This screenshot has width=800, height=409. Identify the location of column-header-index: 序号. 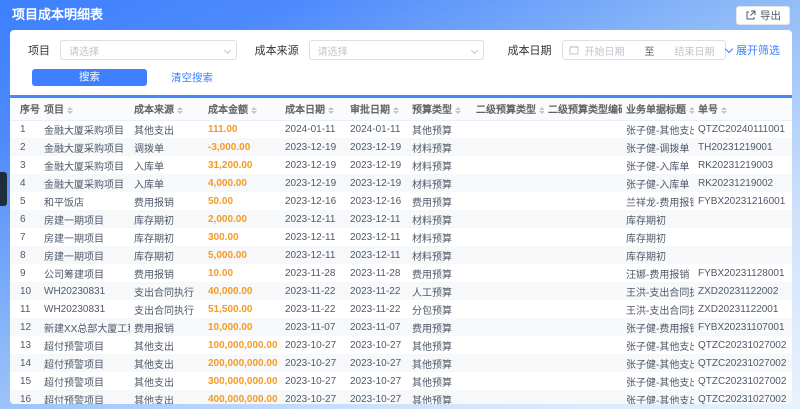
(25, 109).